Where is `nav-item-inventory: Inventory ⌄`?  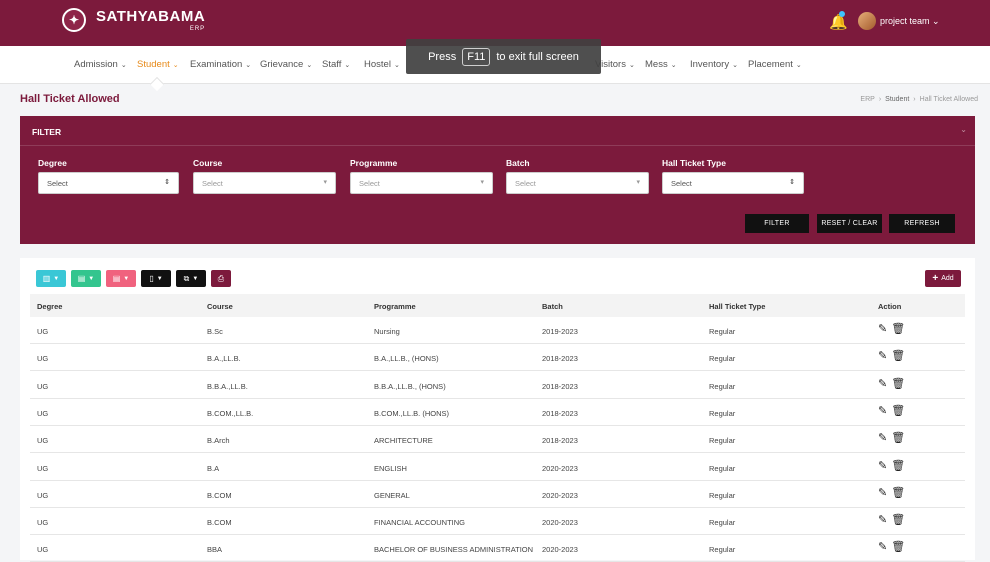 nav-item-inventory: Inventory ⌄ is located at coordinates (714, 64).